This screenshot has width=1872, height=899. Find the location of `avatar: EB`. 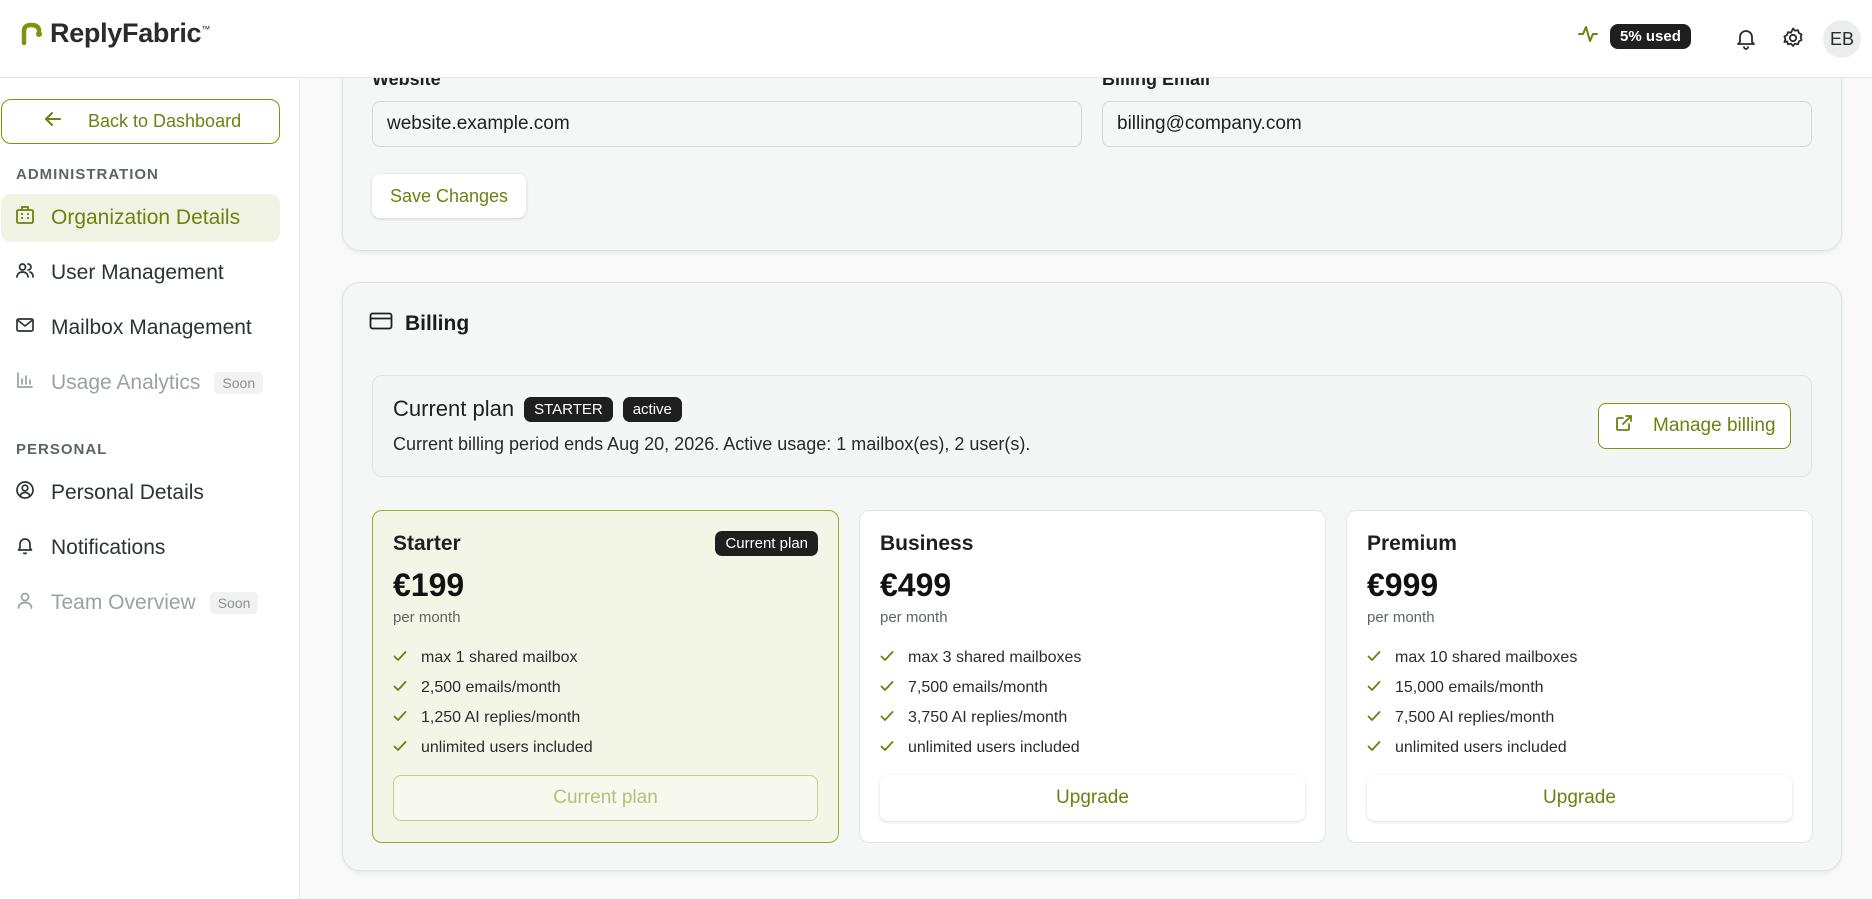

avatar: EB is located at coordinates (1842, 39).